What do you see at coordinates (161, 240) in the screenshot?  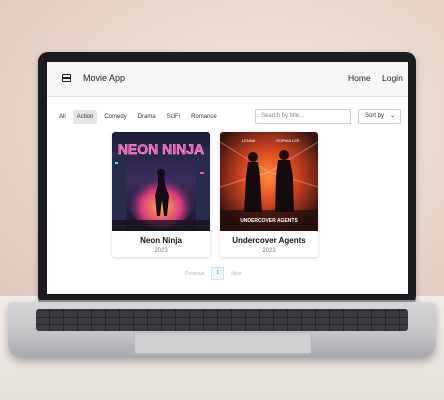 I see `movie-title: Neon Ninja` at bounding box center [161, 240].